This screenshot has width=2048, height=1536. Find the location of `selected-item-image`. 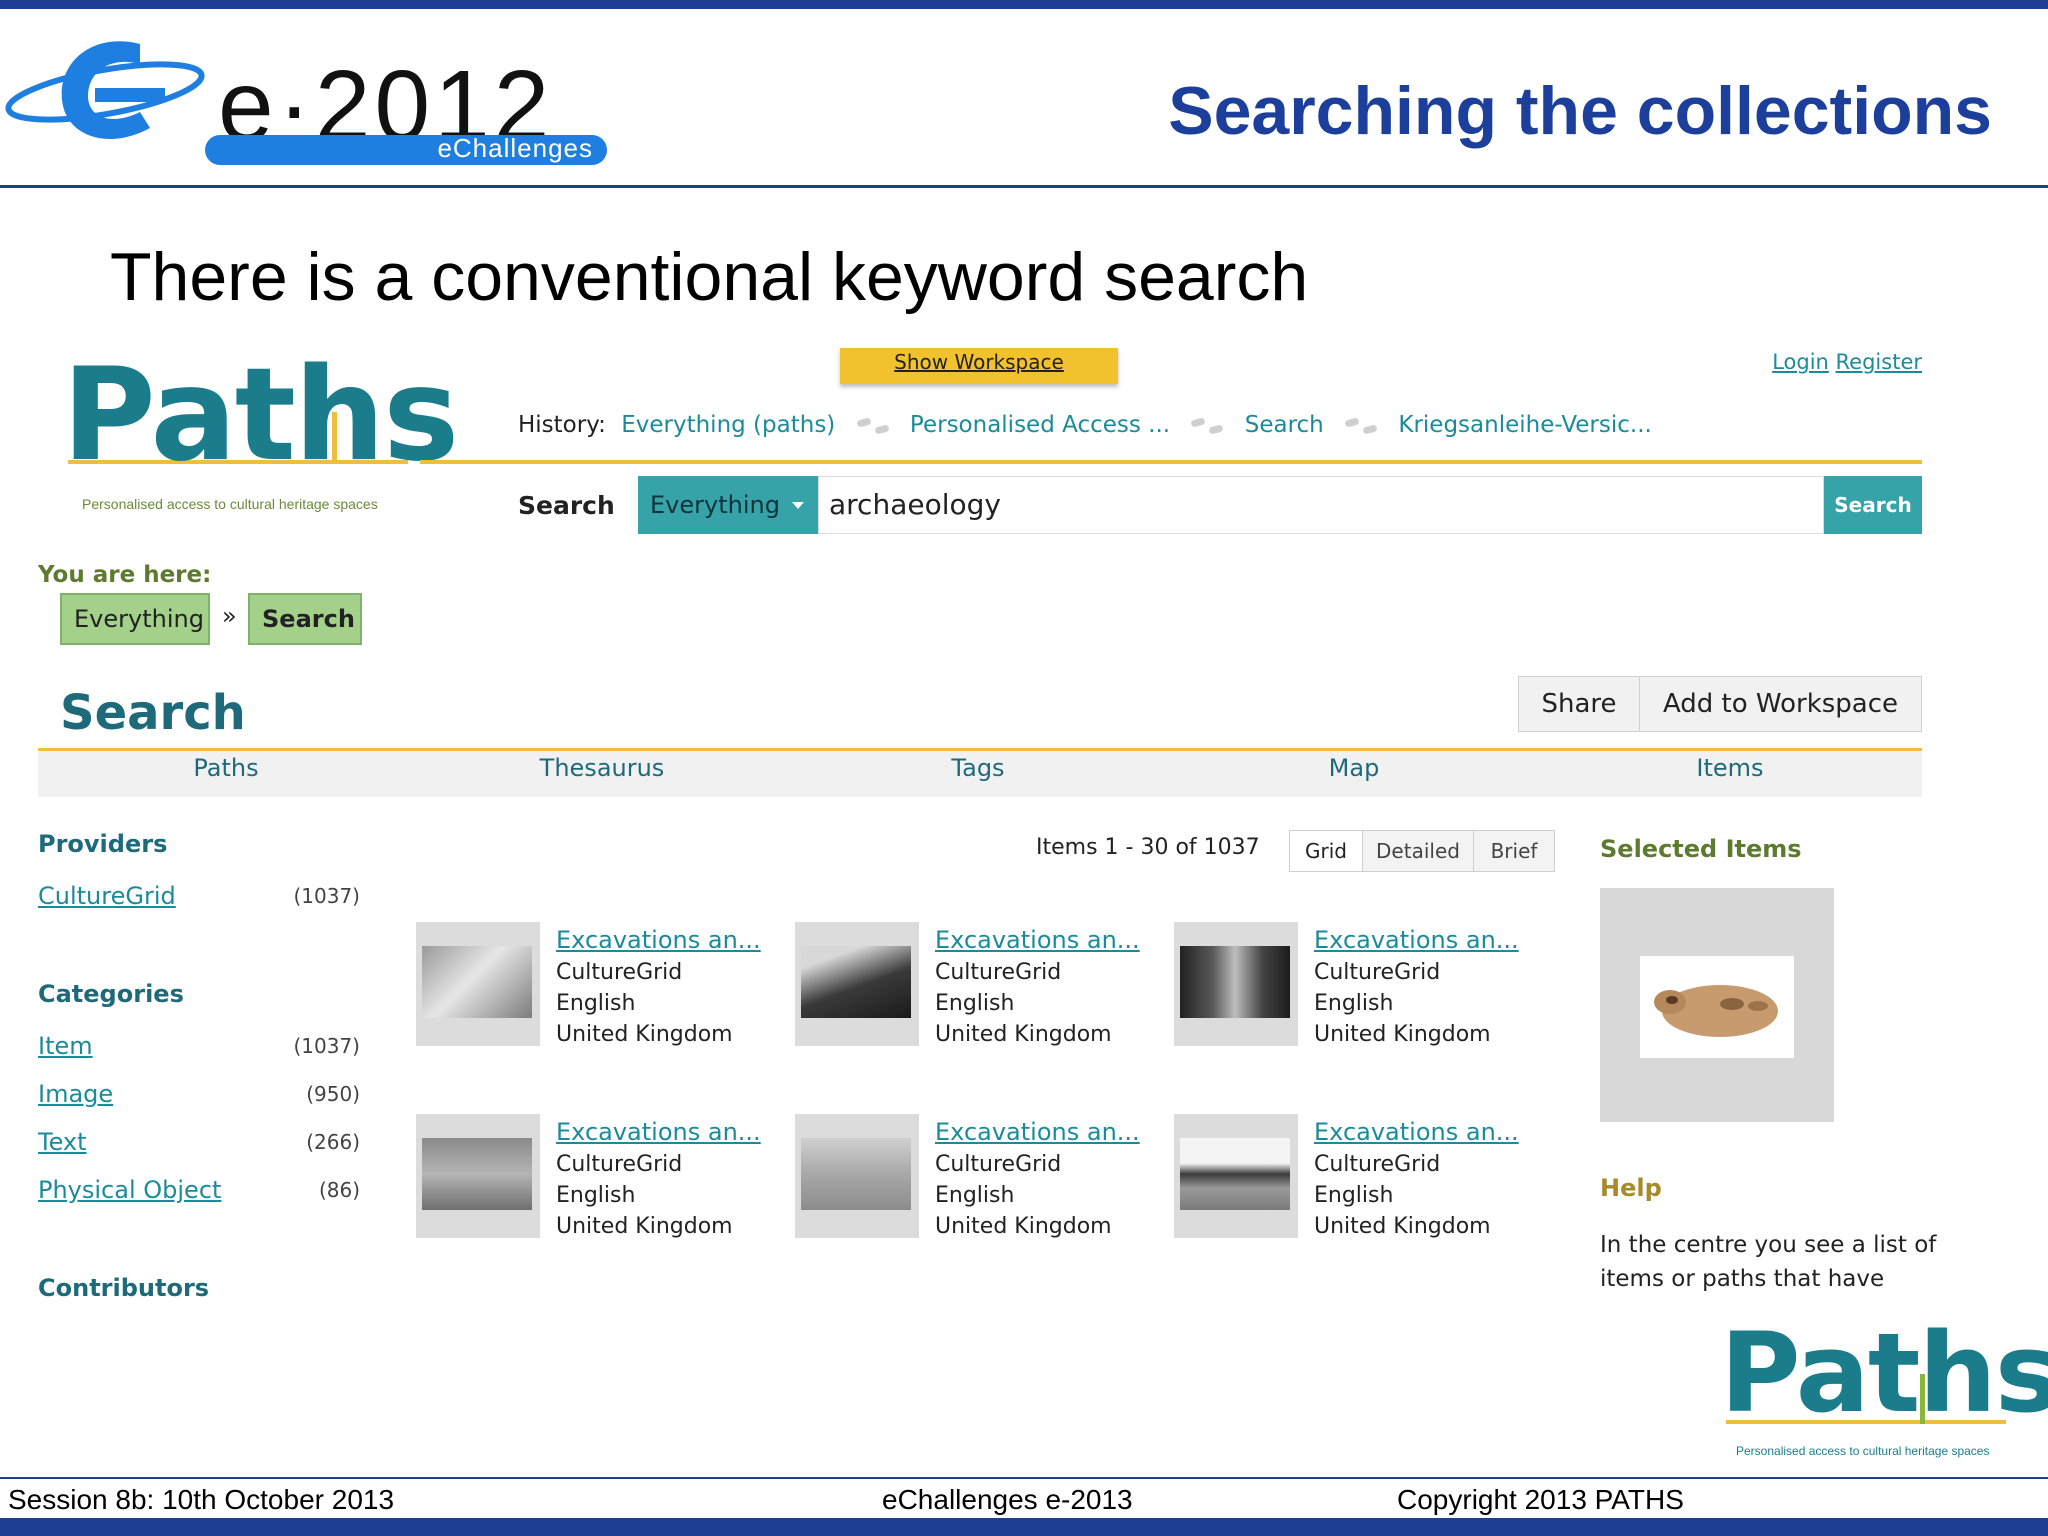

selected-item-image is located at coordinates (1717, 1007).